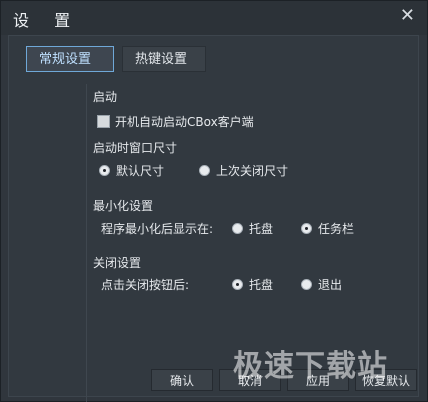 The width and height of the screenshot is (428, 402). What do you see at coordinates (336, 229) in the screenshot?
I see `radio-label: 任务栏` at bounding box center [336, 229].